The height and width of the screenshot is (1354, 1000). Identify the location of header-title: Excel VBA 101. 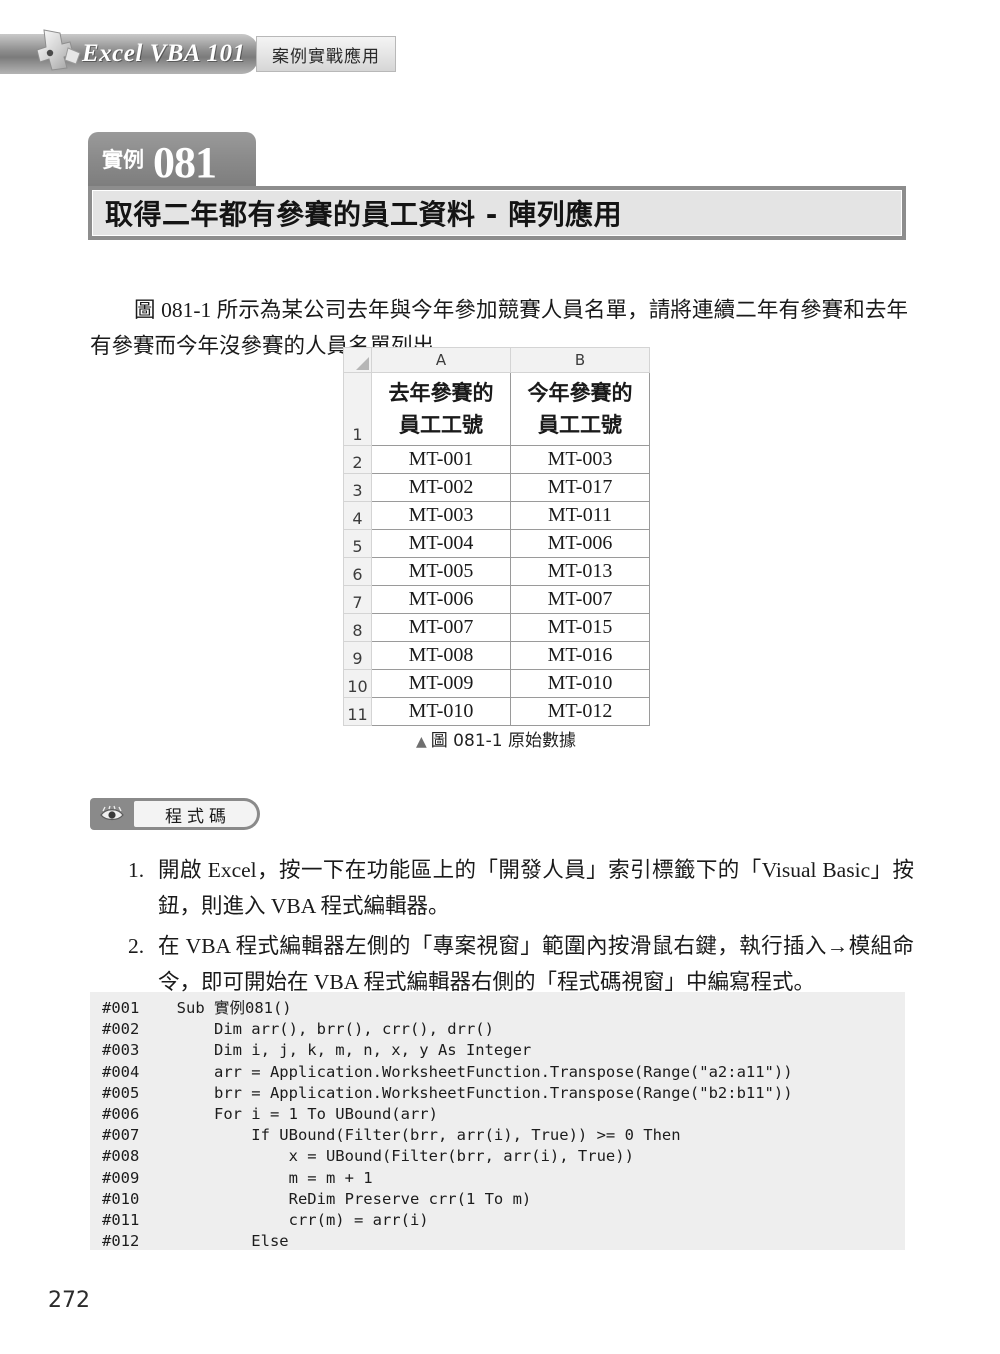
(164, 53).